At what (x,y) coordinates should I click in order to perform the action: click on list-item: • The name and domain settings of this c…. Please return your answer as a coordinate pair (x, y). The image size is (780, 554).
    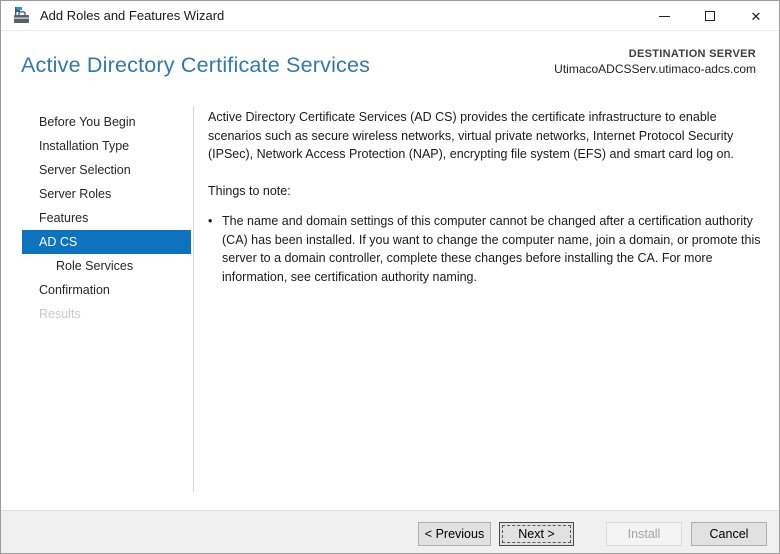
    Looking at the image, I should click on (486, 249).